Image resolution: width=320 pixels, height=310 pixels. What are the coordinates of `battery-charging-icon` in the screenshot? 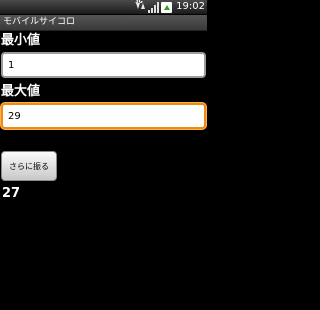 It's located at (167, 7).